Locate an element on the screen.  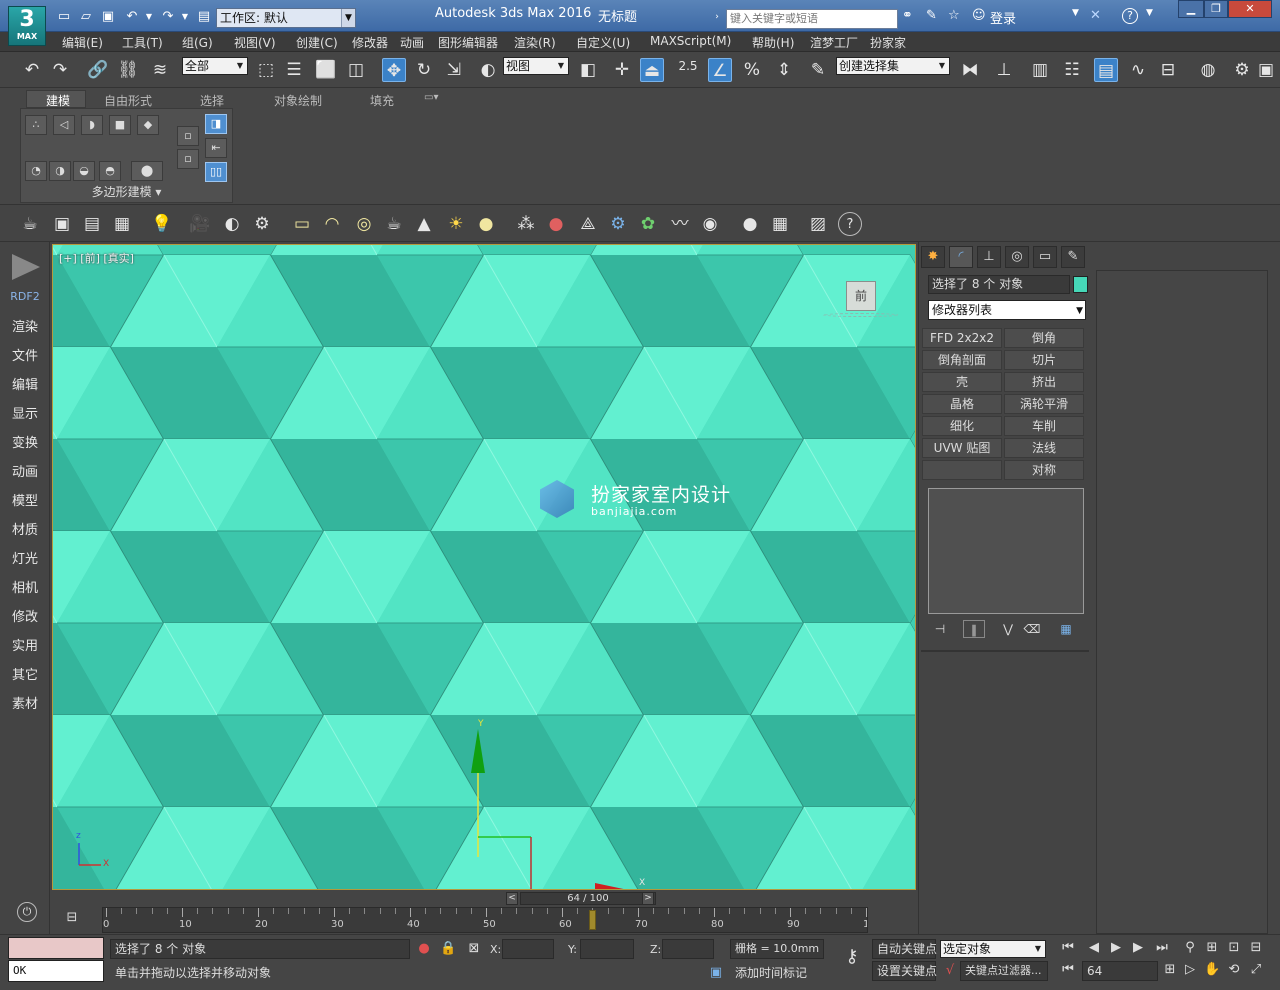
physical-camera-icon: ⚙ is located at coordinates (262, 224).